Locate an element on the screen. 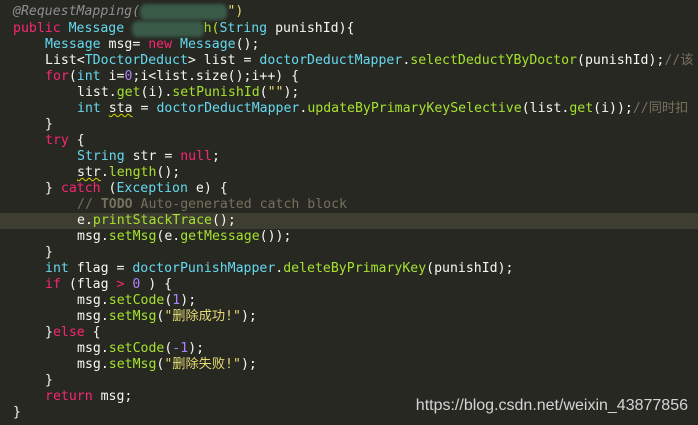 This screenshot has width=698, height=425. code-text: e. is located at coordinates (85, 220).